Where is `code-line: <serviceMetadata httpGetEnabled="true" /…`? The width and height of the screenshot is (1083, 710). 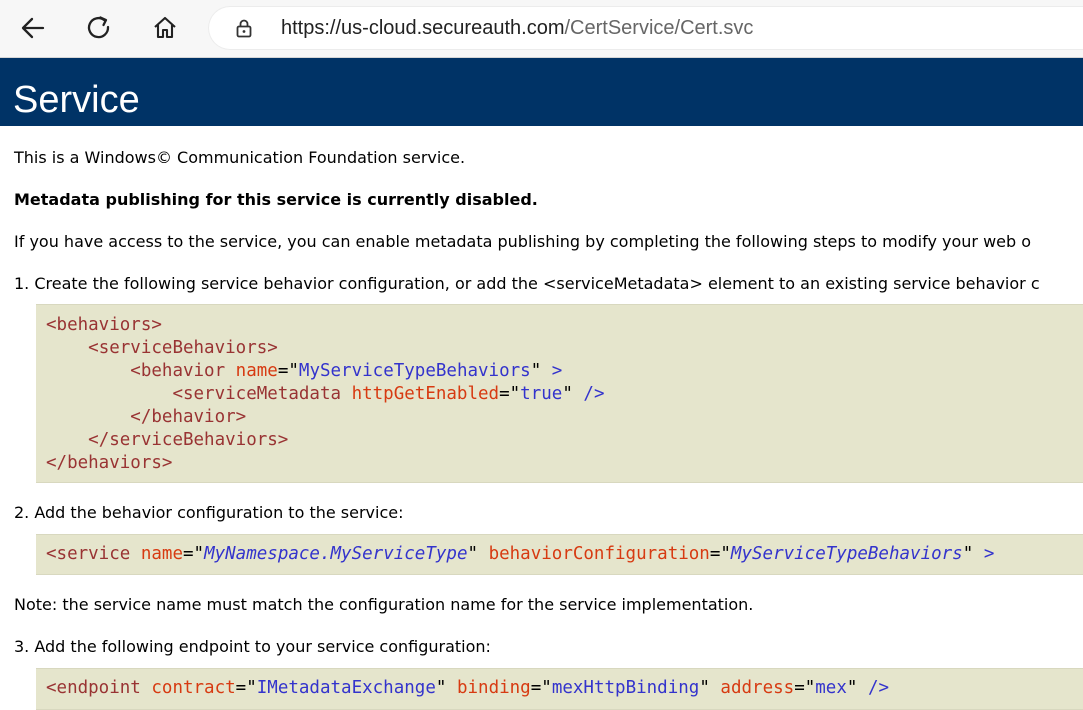
code-line: <serviceMetadata httpGetEnabled="true" /… is located at coordinates (388, 394).